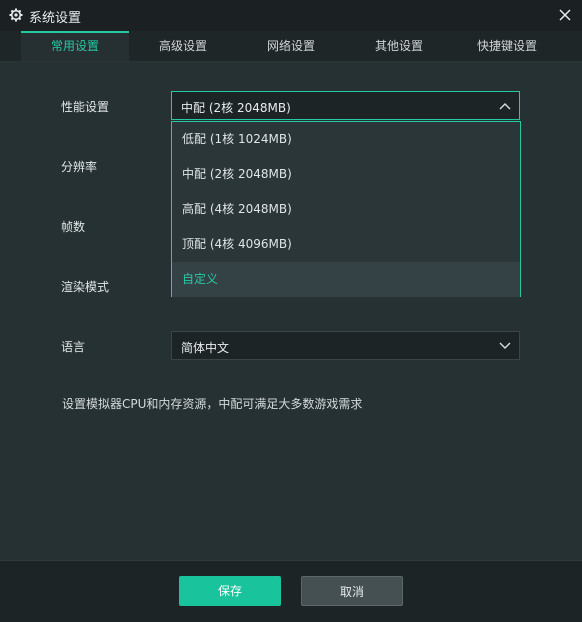 The width and height of the screenshot is (582, 622). What do you see at coordinates (73, 227) in the screenshot?
I see `fps-label: 帧数` at bounding box center [73, 227].